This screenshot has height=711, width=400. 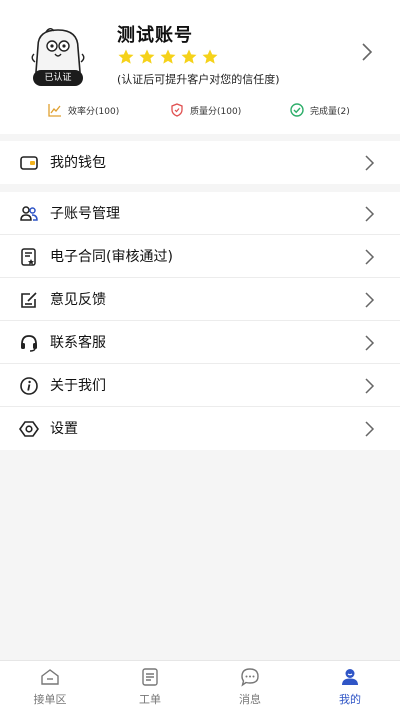 I want to click on message-icon, so click(x=250, y=677).